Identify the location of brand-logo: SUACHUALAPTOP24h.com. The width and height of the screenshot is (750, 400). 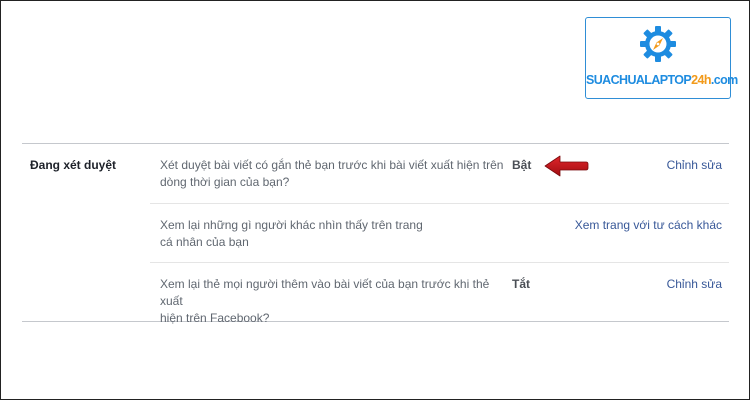
(661, 58).